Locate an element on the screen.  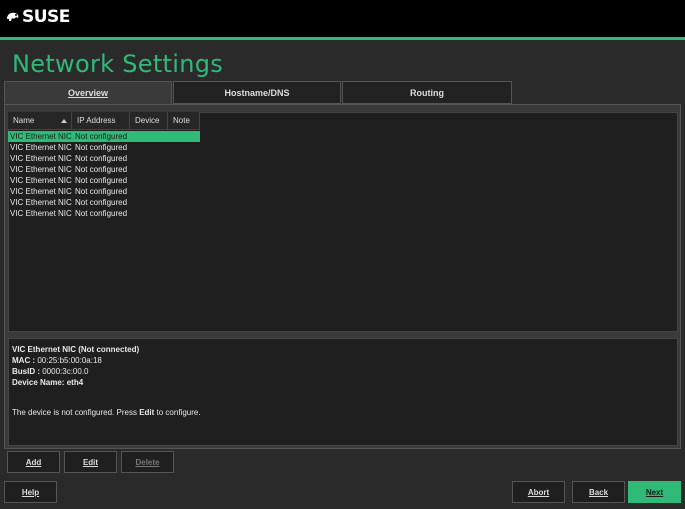
add-button: Add is located at coordinates (33, 462).